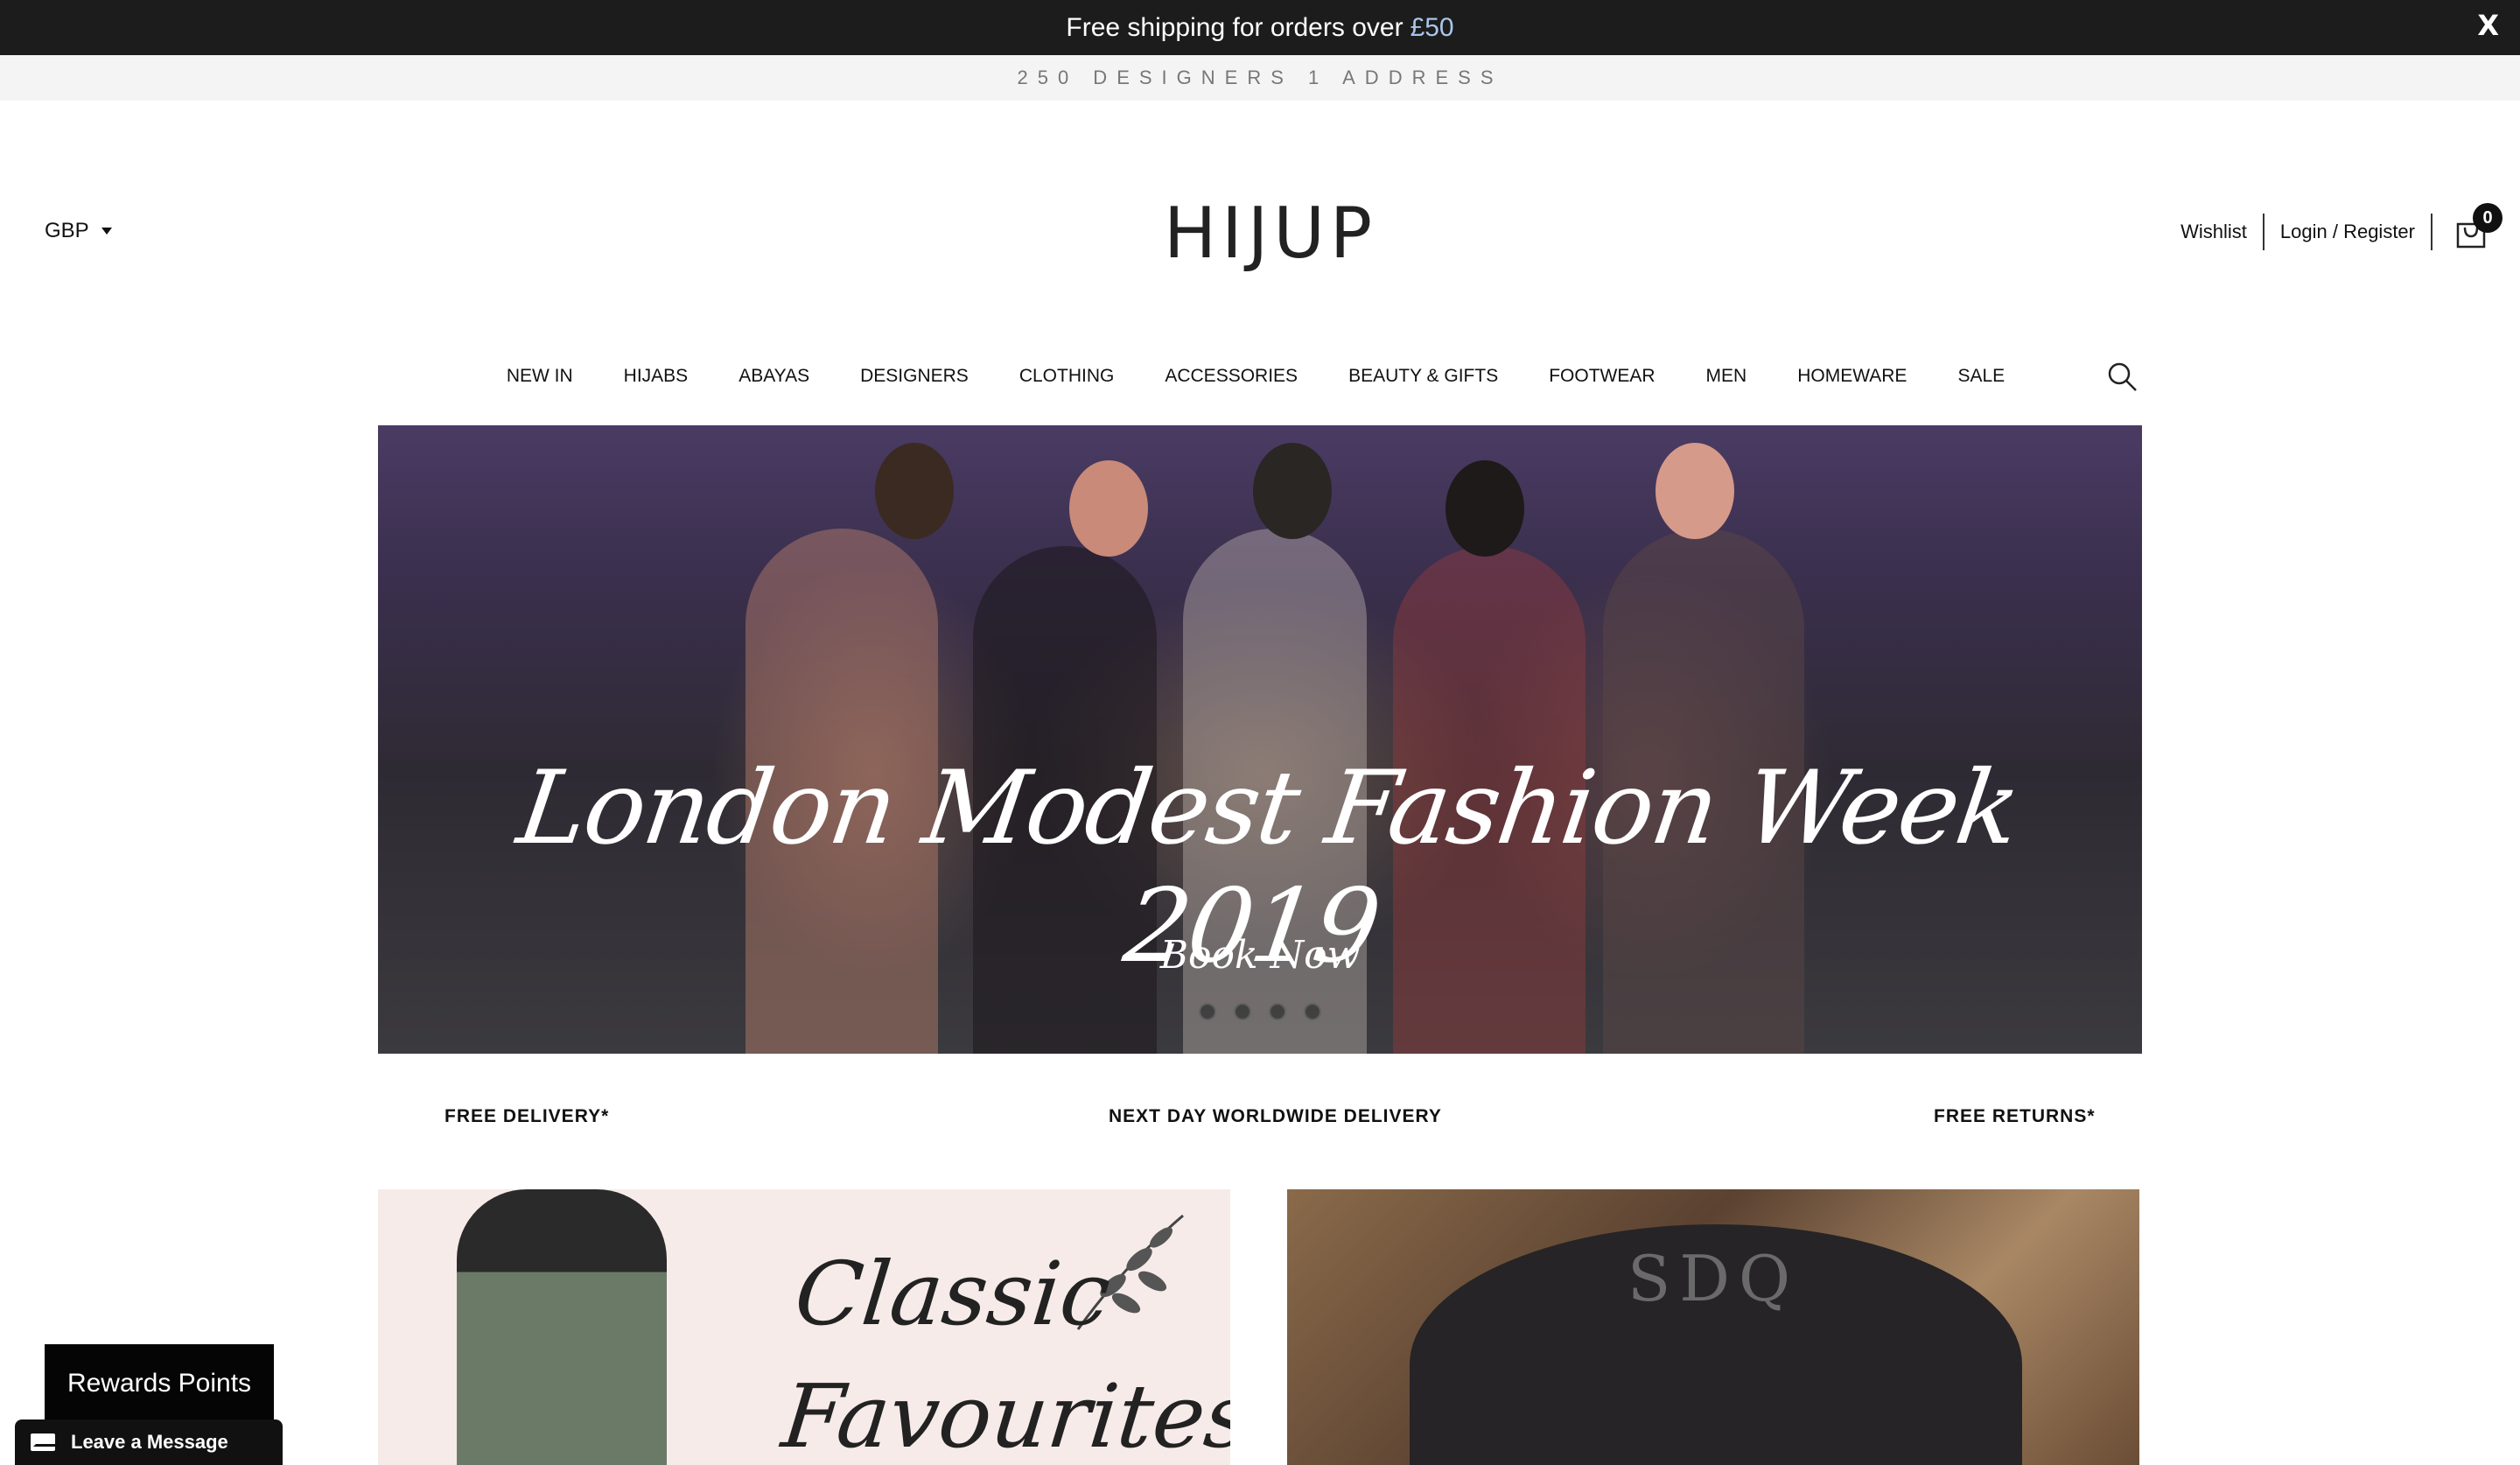  Describe the element at coordinates (1003, 1415) in the screenshot. I see `tile-heading-line2: Favourites` at that location.